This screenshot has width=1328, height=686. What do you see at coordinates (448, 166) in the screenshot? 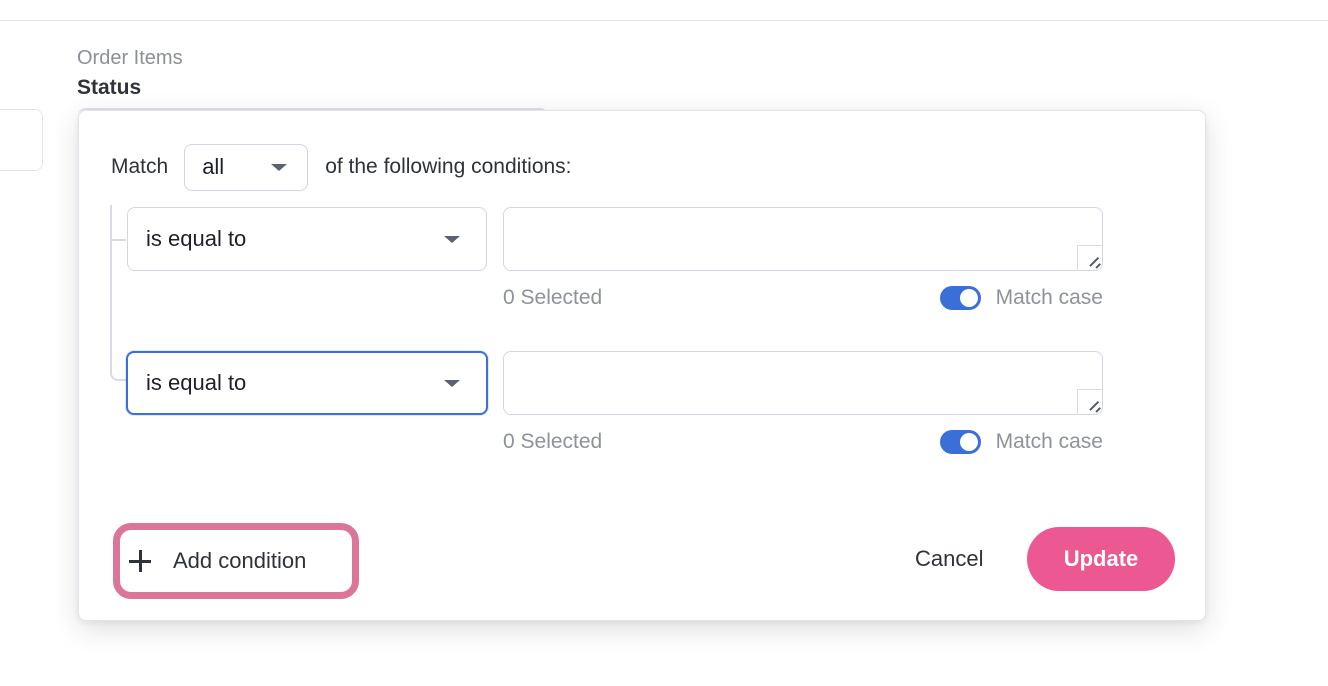
I see `match-suffix-label: of the following conditions:` at bounding box center [448, 166].